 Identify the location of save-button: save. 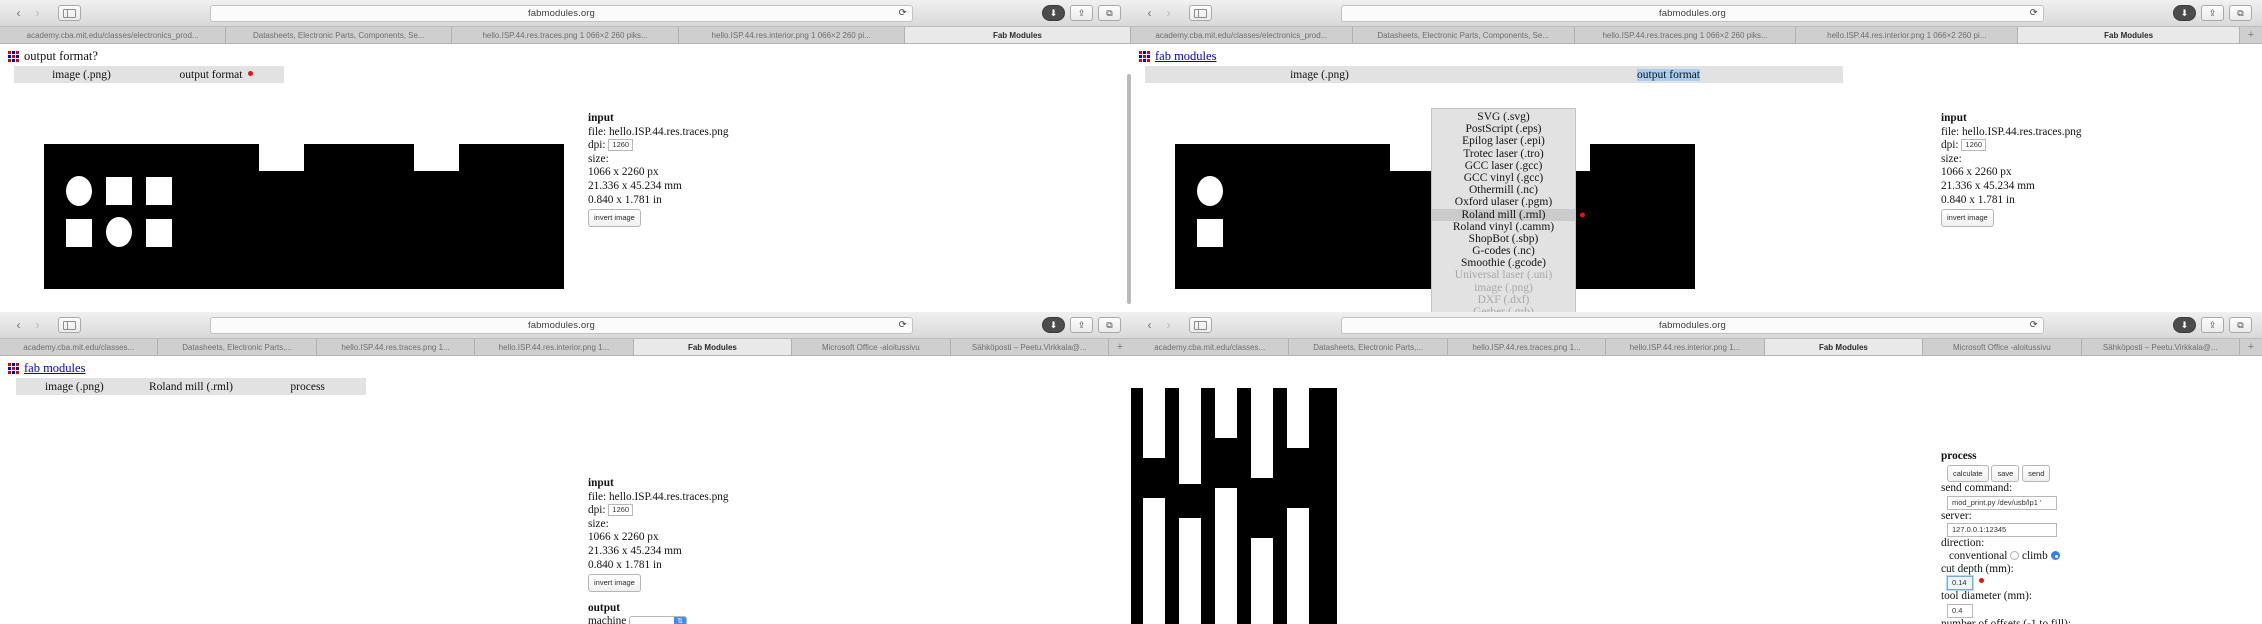
(2005, 474).